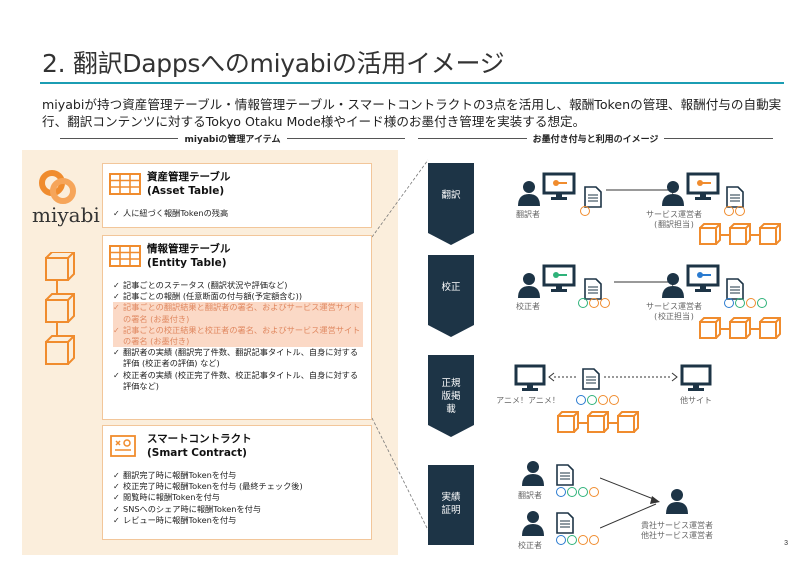 The width and height of the screenshot is (796, 561). Describe the element at coordinates (451, 204) in the screenshot. I see `stage-translation: 翻訳` at that location.